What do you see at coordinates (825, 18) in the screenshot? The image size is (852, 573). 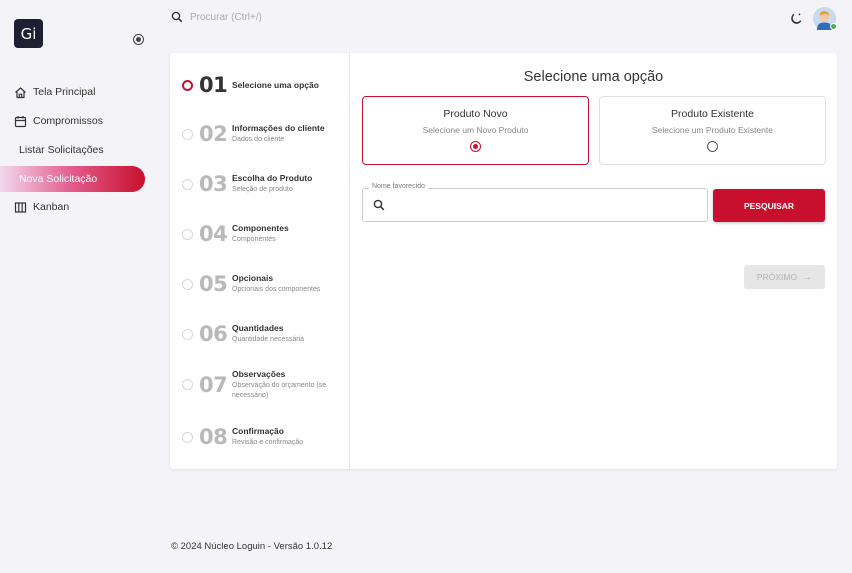 I see `avatar` at bounding box center [825, 18].